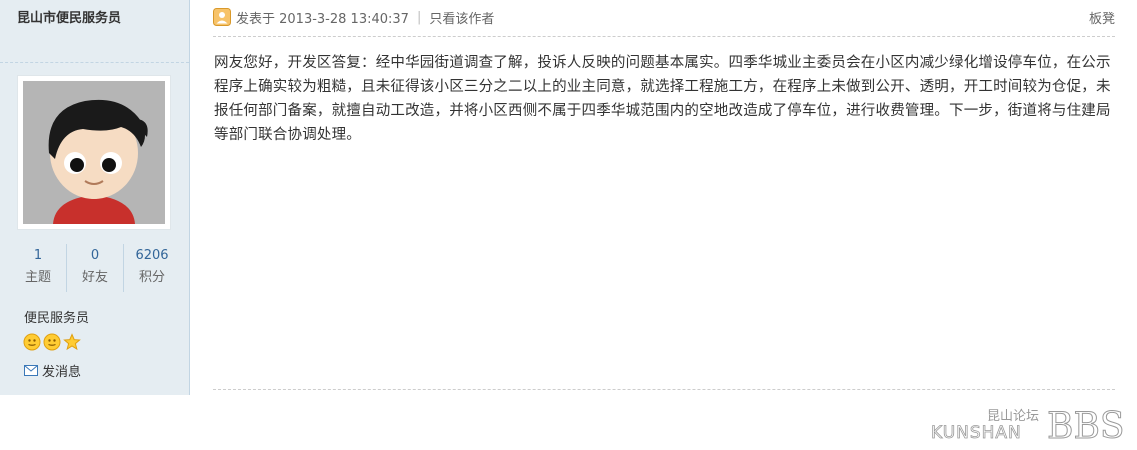 This screenshot has height=450, width=1137. Describe the element at coordinates (38, 255) in the screenshot. I see `stat-threads-value: 1` at that location.